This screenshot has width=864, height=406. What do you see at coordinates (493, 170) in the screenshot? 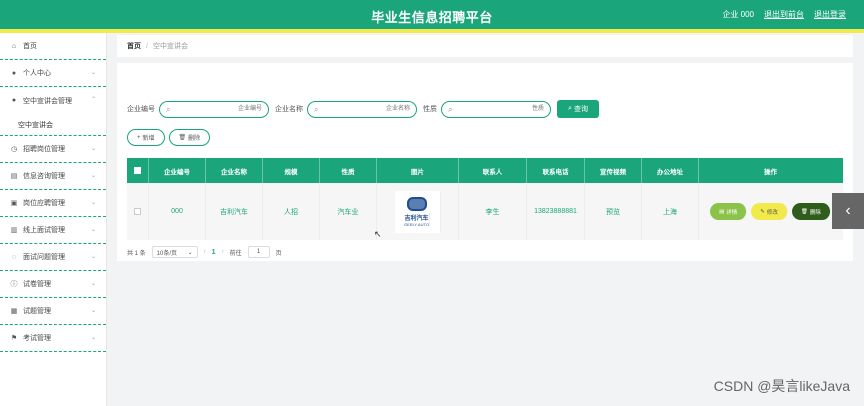
I see `col-contact: 联系人` at bounding box center [493, 170].